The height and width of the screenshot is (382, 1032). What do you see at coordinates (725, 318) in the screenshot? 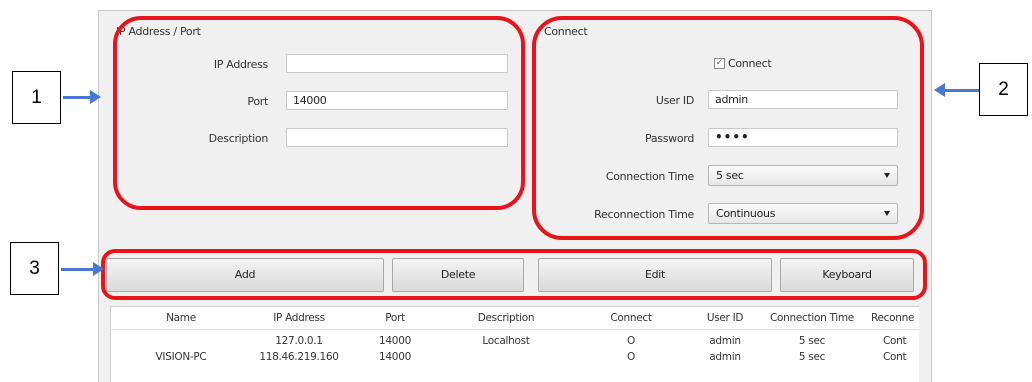
I see `column-header-user-id: User ID` at bounding box center [725, 318].